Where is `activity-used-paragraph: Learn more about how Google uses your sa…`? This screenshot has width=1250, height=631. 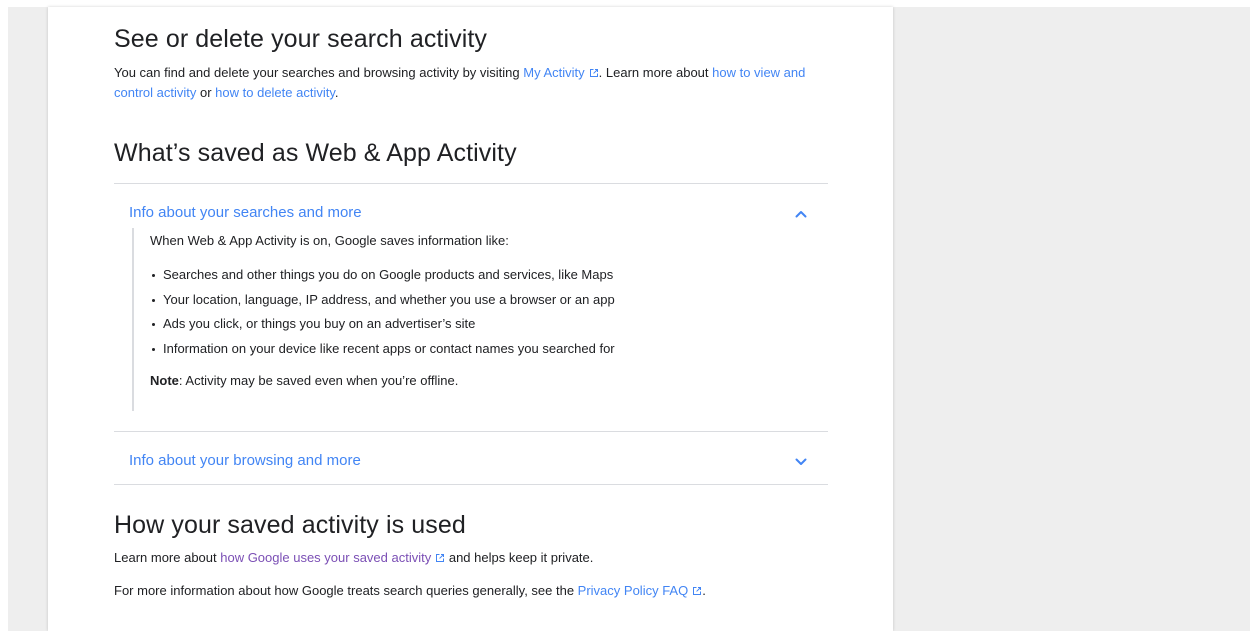
activity-used-paragraph: Learn more about how Google uses your sa… is located at coordinates (353, 558).